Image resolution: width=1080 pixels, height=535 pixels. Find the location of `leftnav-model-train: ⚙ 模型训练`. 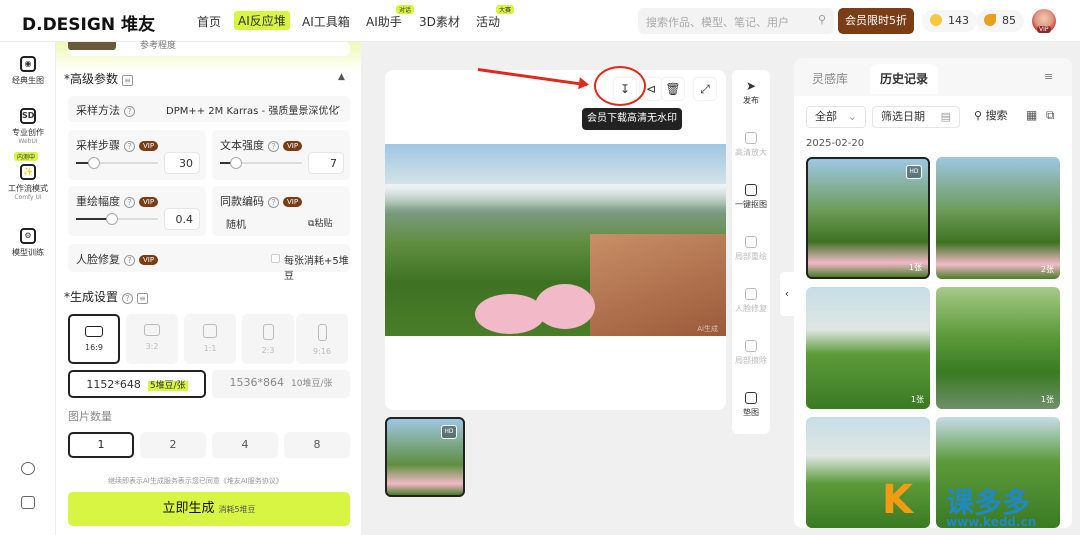

leftnav-model-train: ⚙ 模型训练 is located at coordinates (28, 243).